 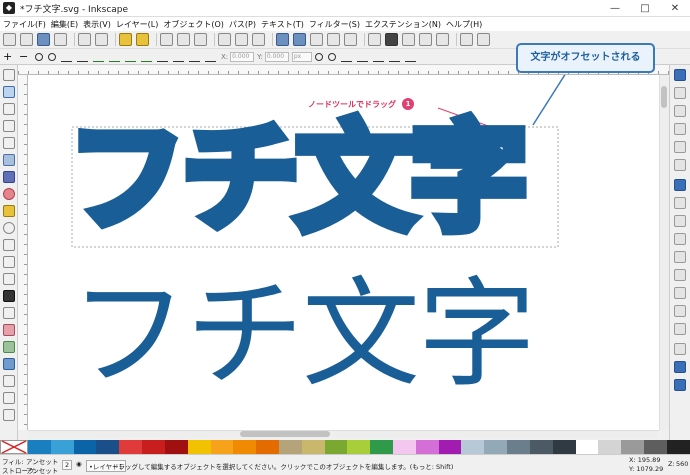 What do you see at coordinates (14, 447) in the screenshot?
I see `no-paint-swatch` at bounding box center [14, 447].